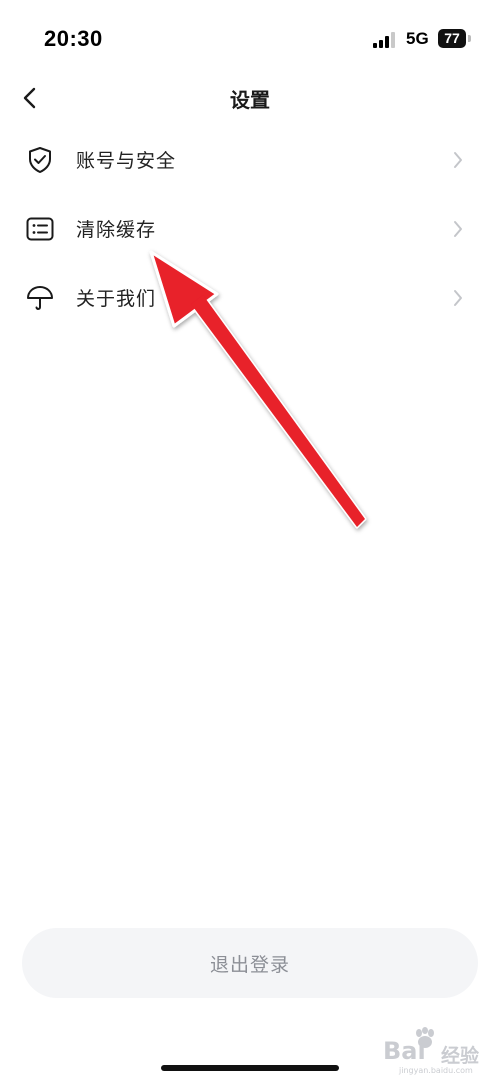 The height and width of the screenshot is (1083, 500). Describe the element at coordinates (250, 1068) in the screenshot. I see `home-indicator` at that location.